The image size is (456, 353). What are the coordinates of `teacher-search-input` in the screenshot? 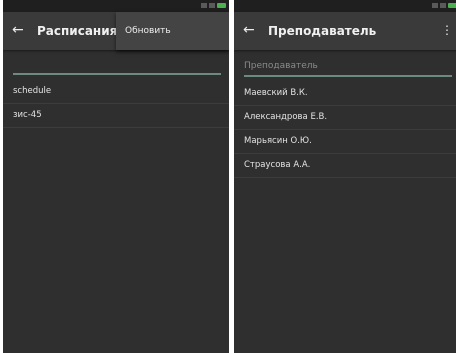 It's located at (348, 66).